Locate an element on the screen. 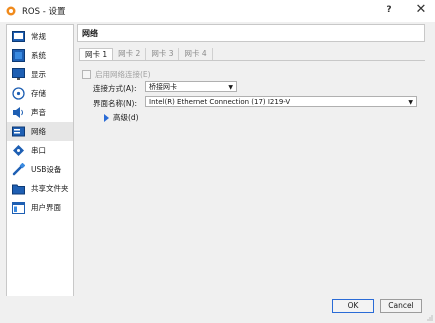 This screenshot has width=435, height=323. enable-network-row: 启用网络连接(E) is located at coordinates (116, 74).